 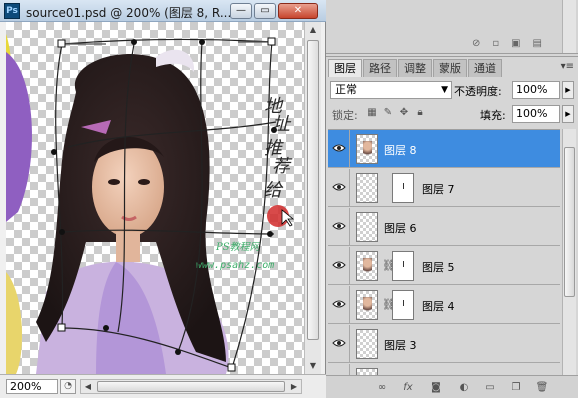 I want to click on layer-row: 图层 3, so click(x=444, y=344).